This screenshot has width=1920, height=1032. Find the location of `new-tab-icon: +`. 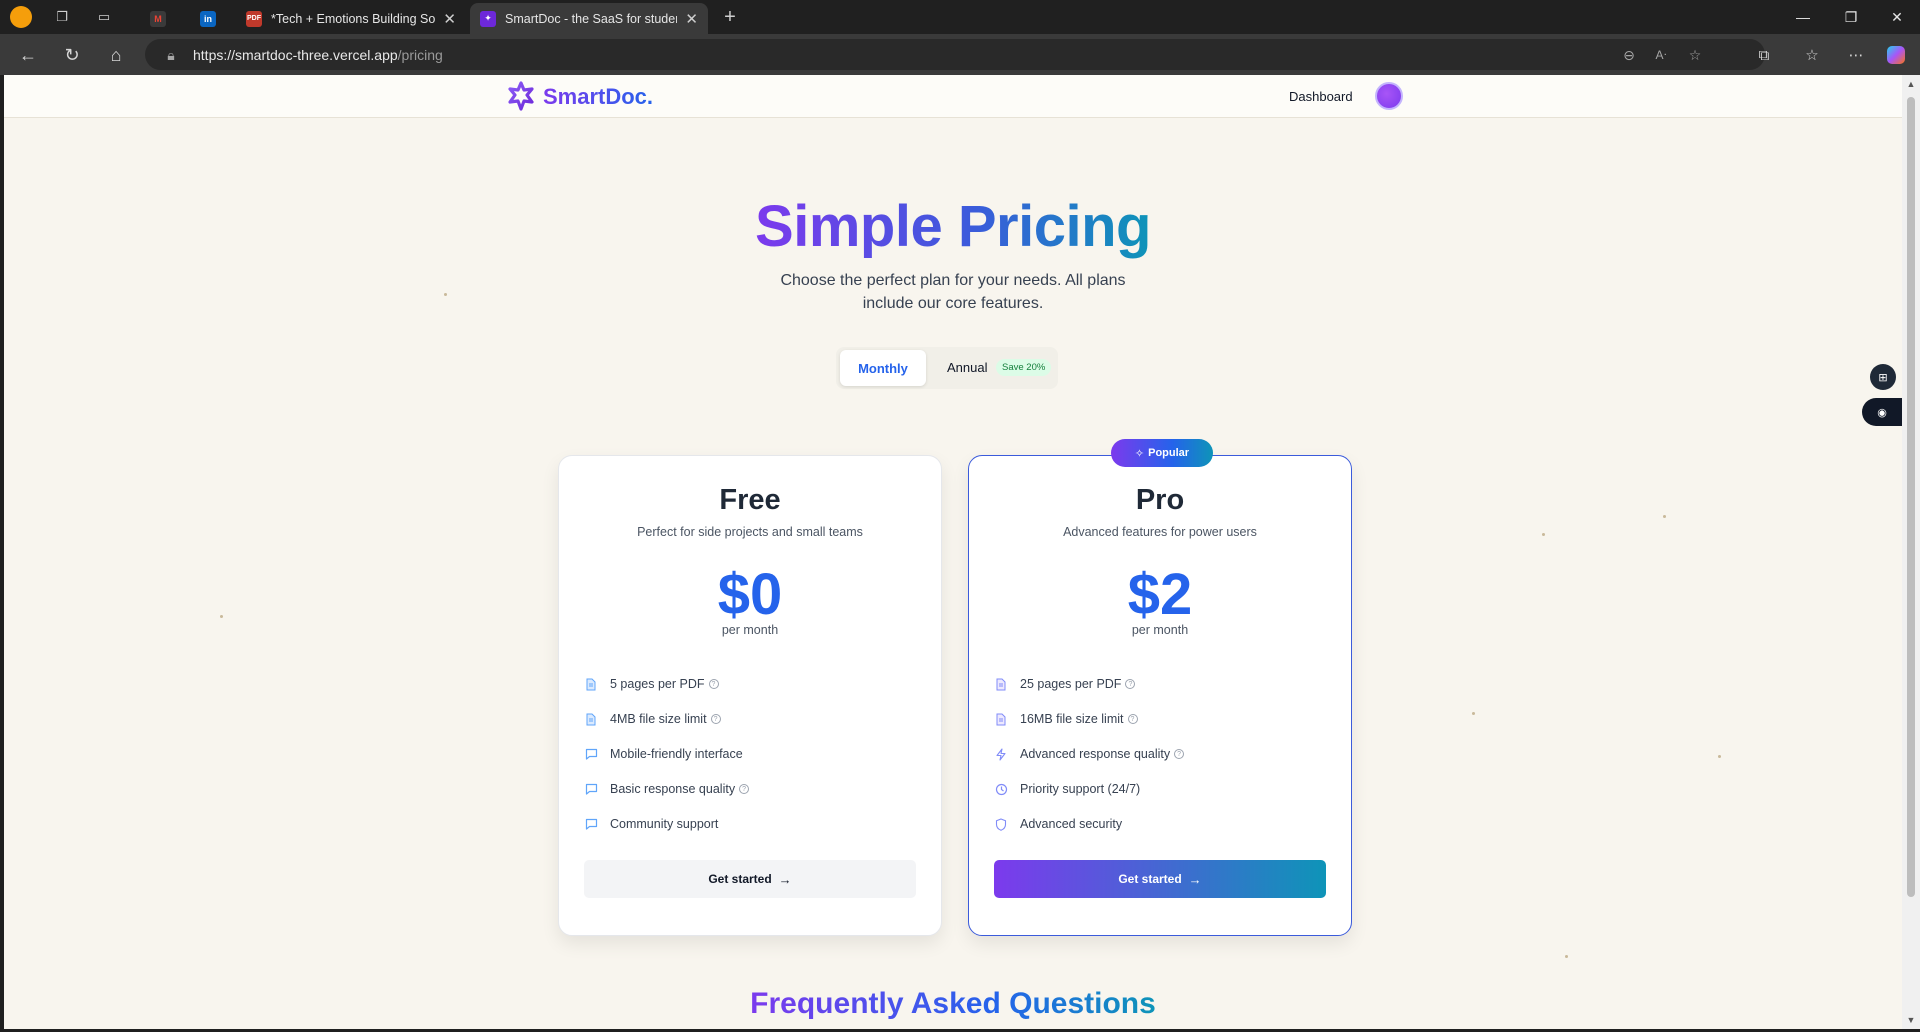

new-tab-icon: + is located at coordinates (730, 17).